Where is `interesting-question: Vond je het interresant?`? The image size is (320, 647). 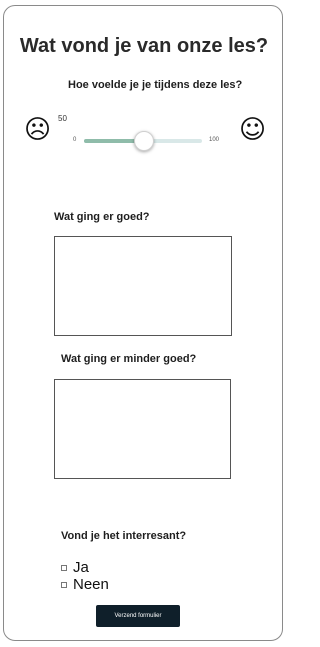 interesting-question: Vond je het interresant? is located at coordinates (124, 536).